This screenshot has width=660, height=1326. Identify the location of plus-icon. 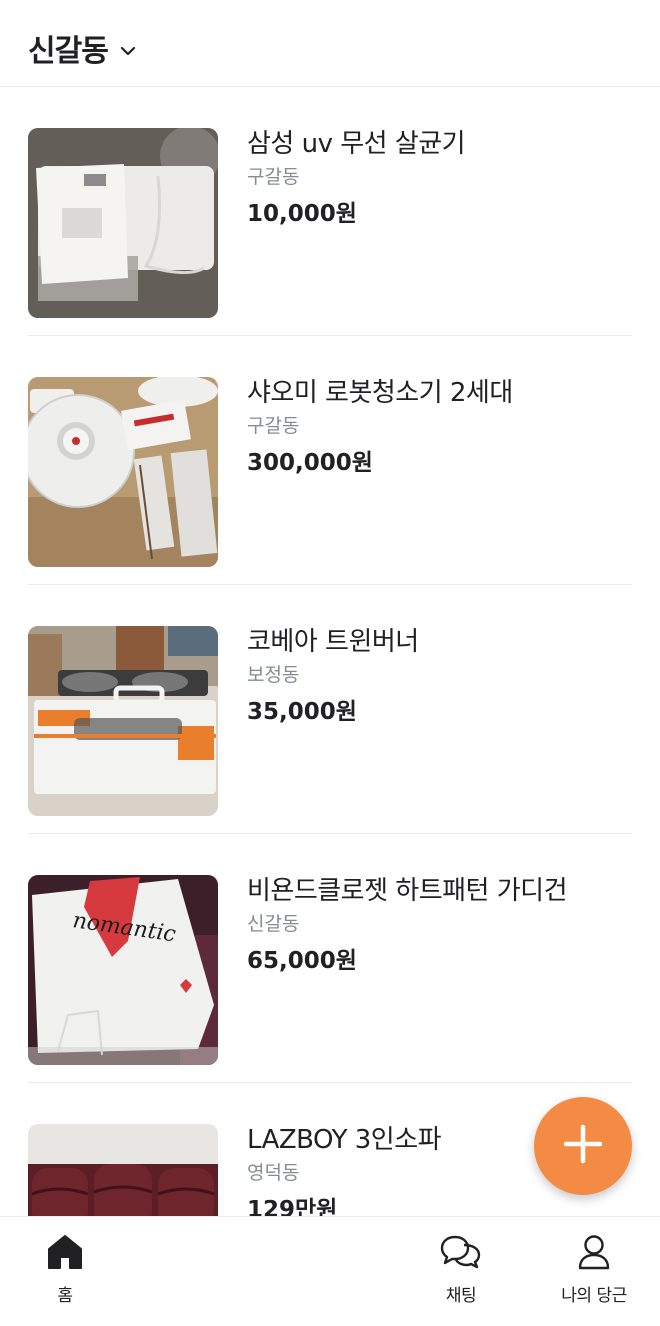
(583, 1146).